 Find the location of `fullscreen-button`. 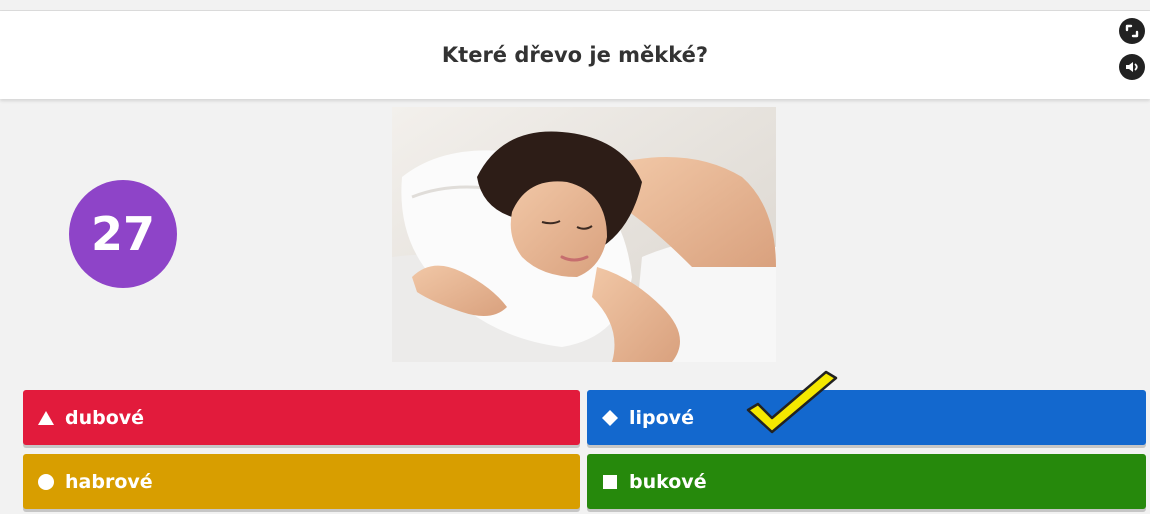

fullscreen-button is located at coordinates (1132, 31).